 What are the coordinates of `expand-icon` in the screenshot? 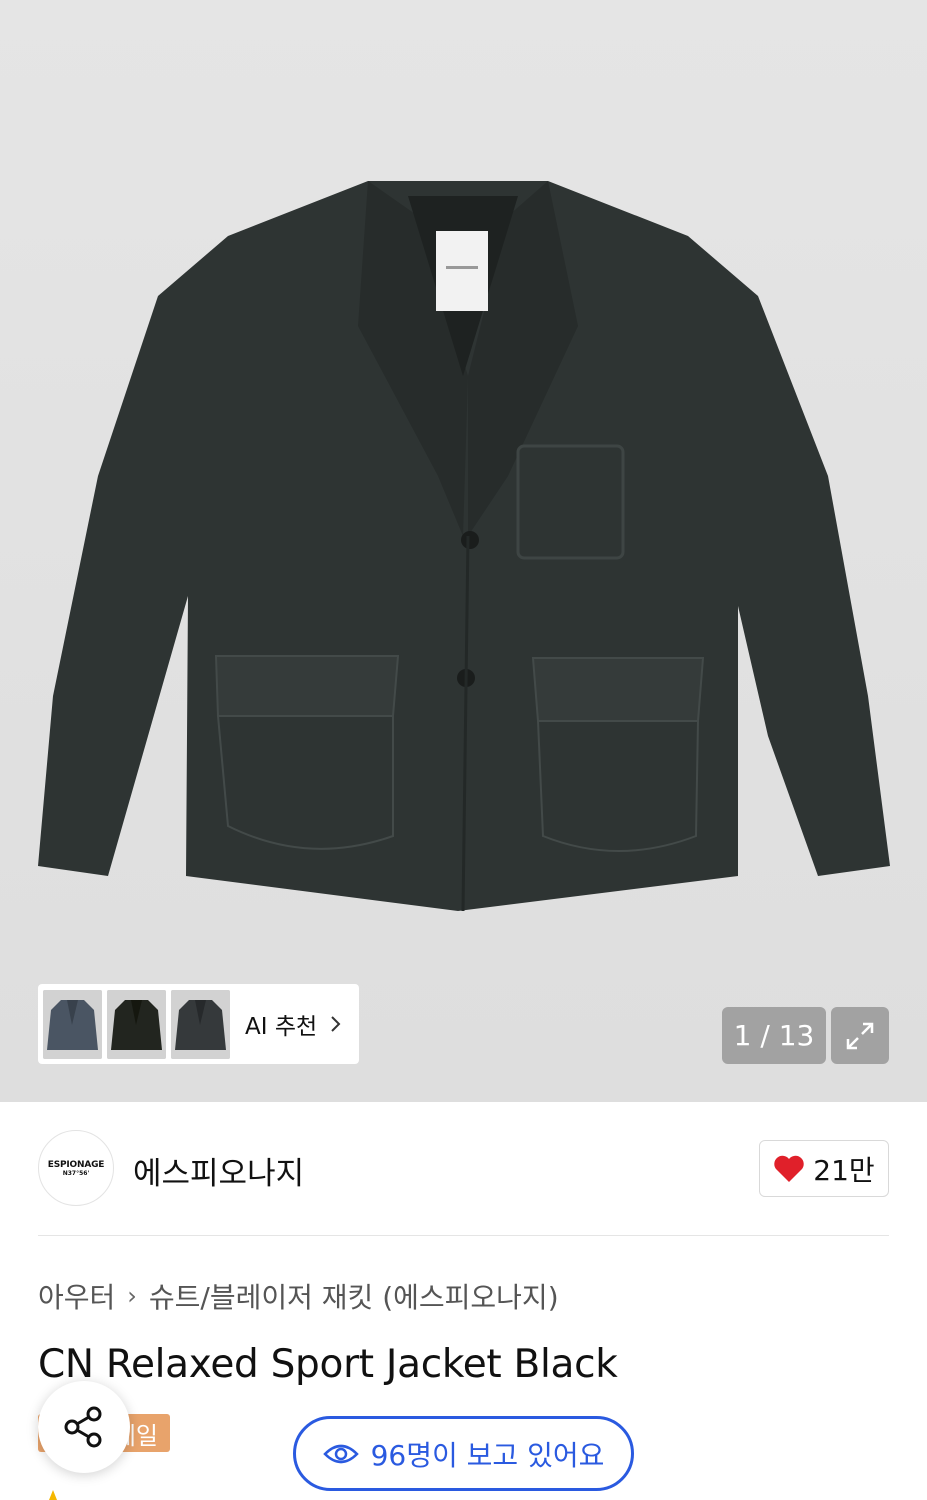 It's located at (860, 1035).